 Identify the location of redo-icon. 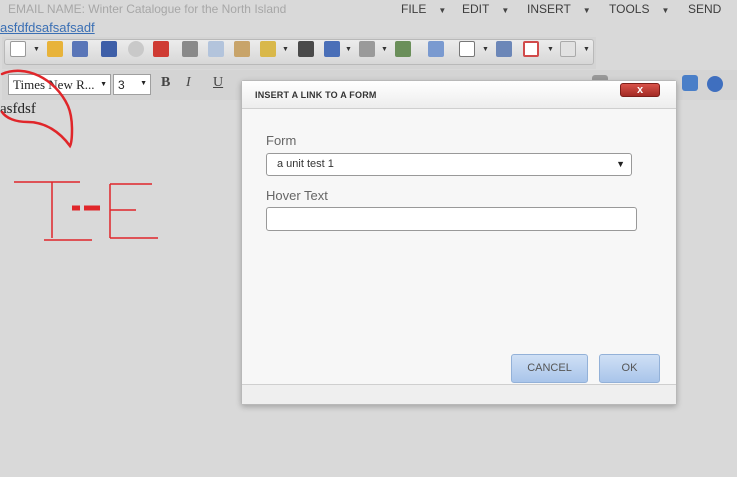
(367, 49).